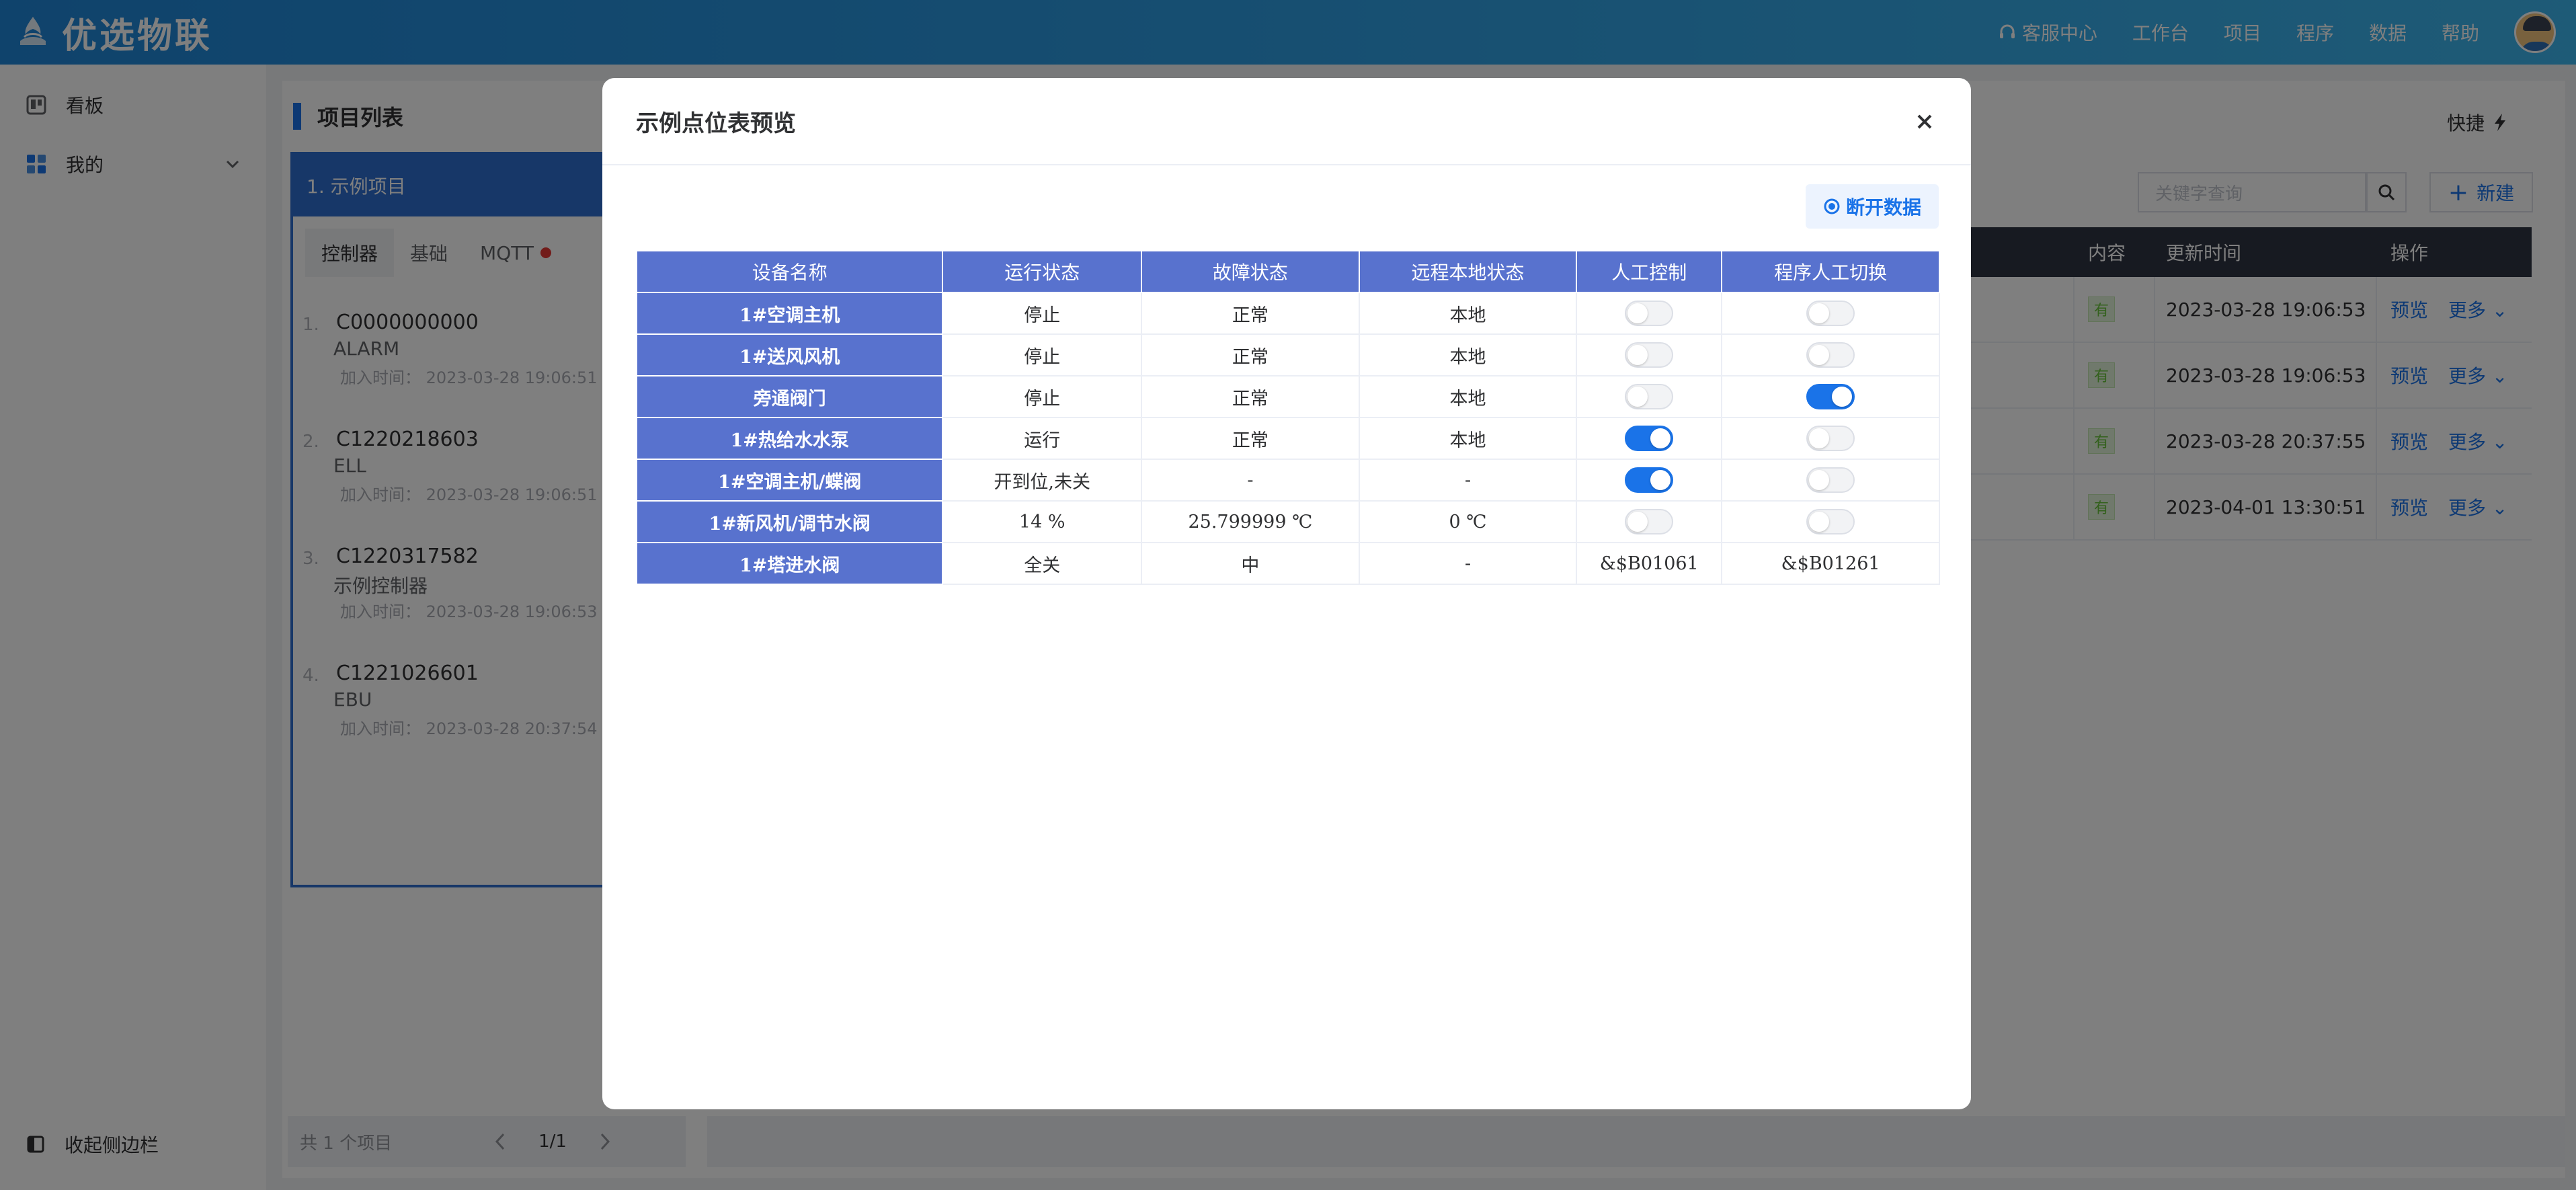 The width and height of the screenshot is (2576, 1190). I want to click on point-table-header: 设备名称 运行状态 故障状态 远程本地状态 人工控制 程序人工切换, so click(1287, 271).